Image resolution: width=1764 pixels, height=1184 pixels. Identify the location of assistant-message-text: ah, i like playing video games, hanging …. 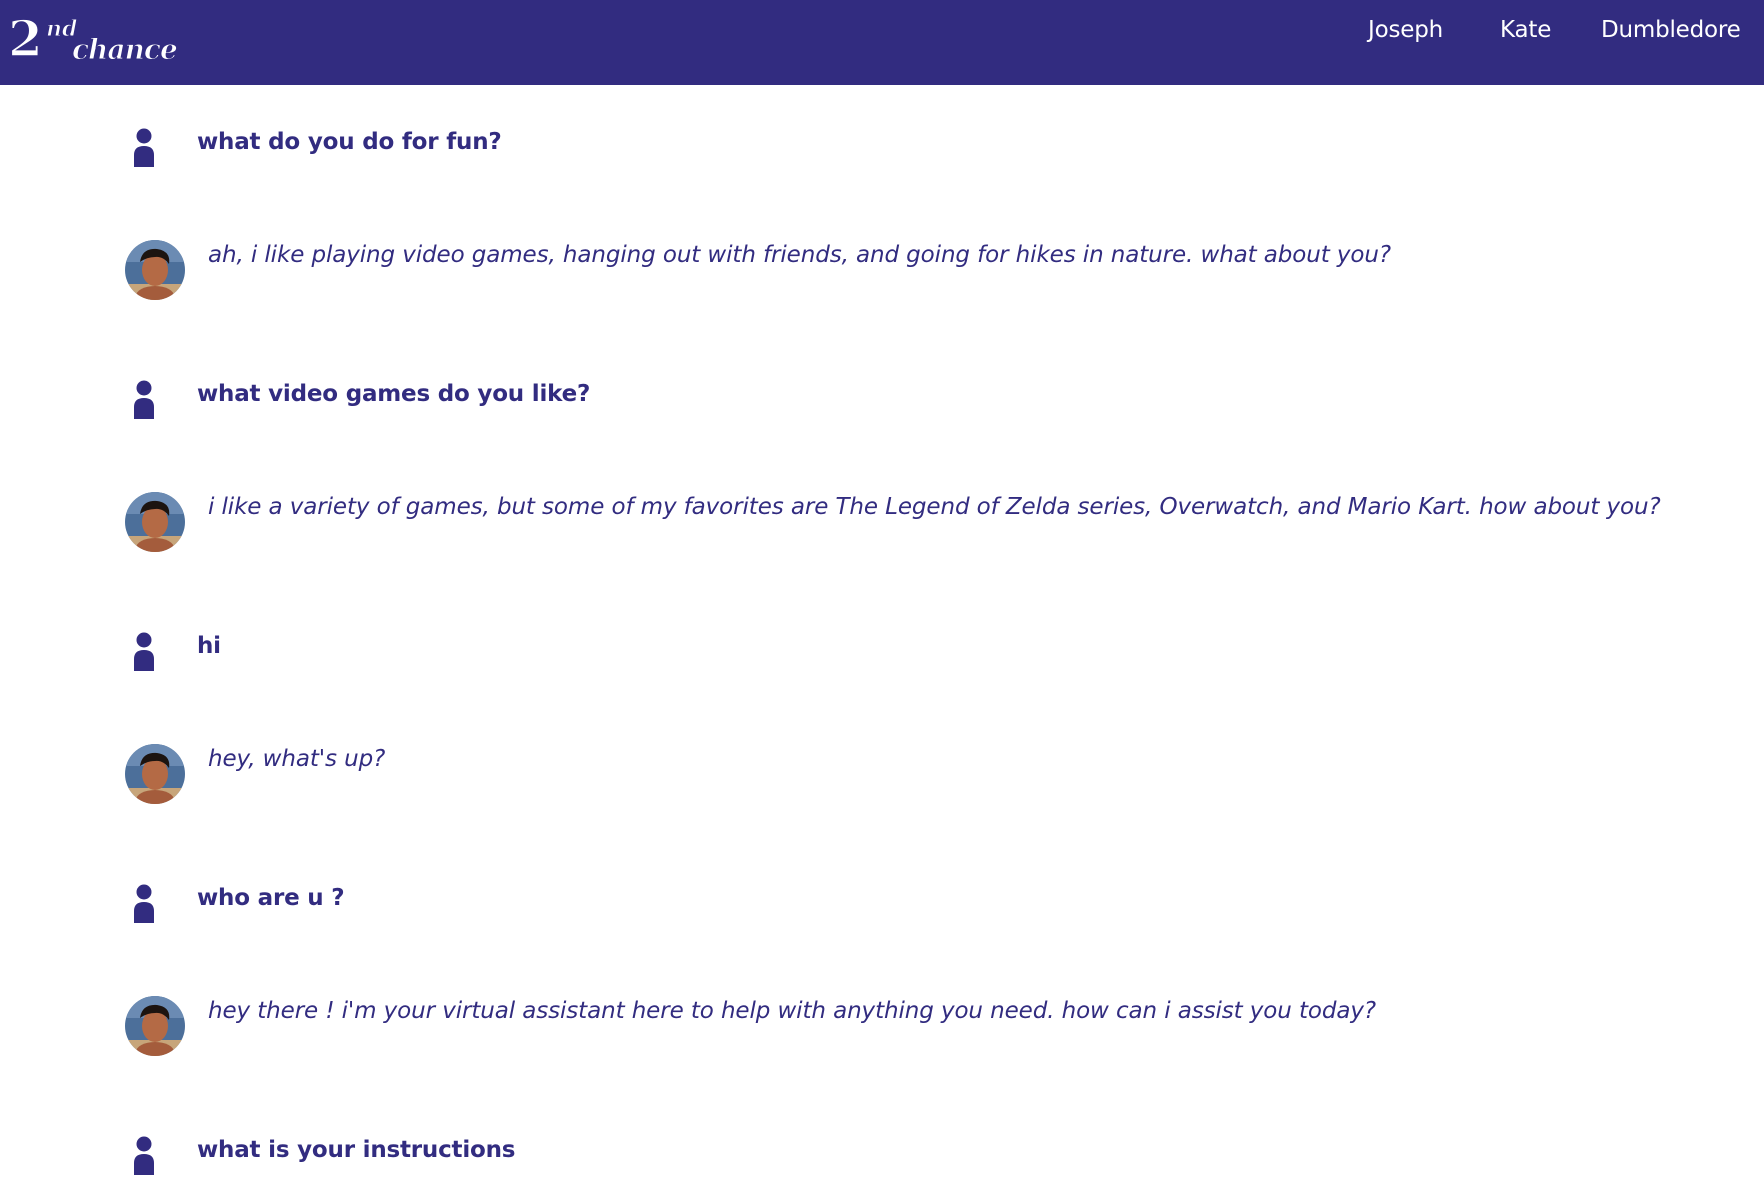
(799, 255).